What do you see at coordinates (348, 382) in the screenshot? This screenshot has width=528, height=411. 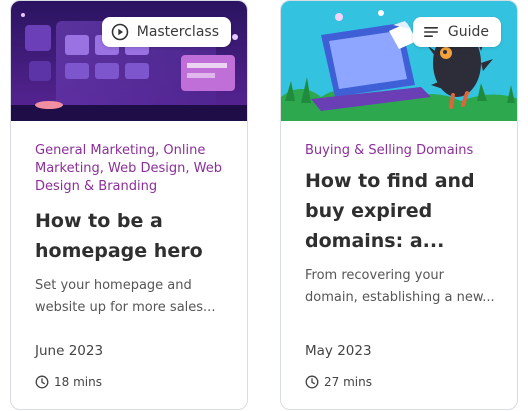 I see `read-time-label: 27 mins` at bounding box center [348, 382].